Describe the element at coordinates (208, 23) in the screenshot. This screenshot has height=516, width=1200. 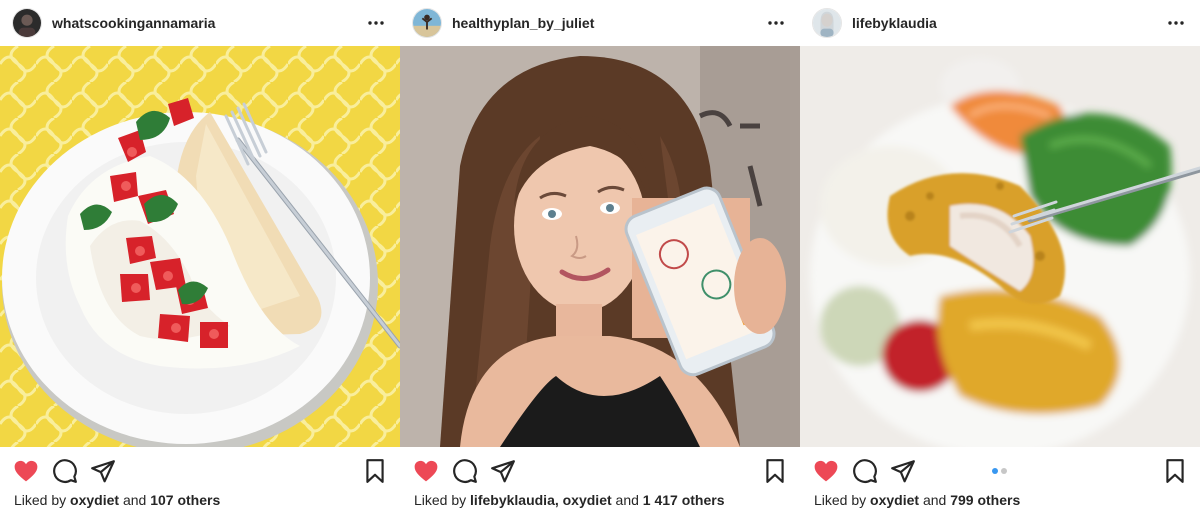
I see `username: whatscookingannamaria` at that location.